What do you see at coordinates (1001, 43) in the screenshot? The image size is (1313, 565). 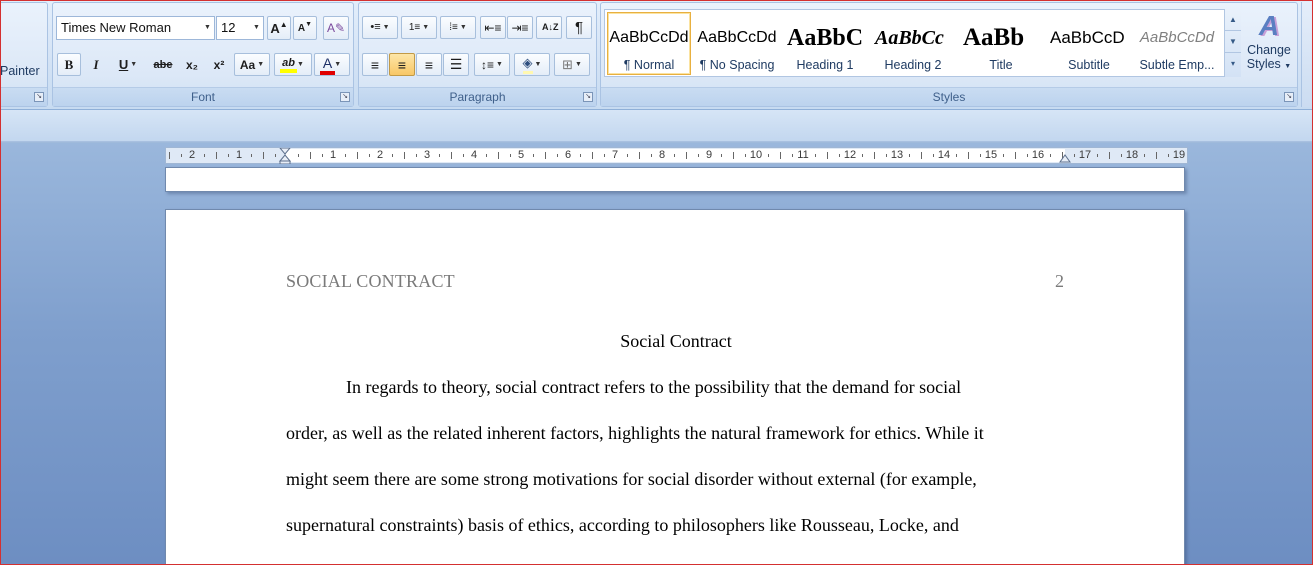 I see `style-title: AaBb Title` at bounding box center [1001, 43].